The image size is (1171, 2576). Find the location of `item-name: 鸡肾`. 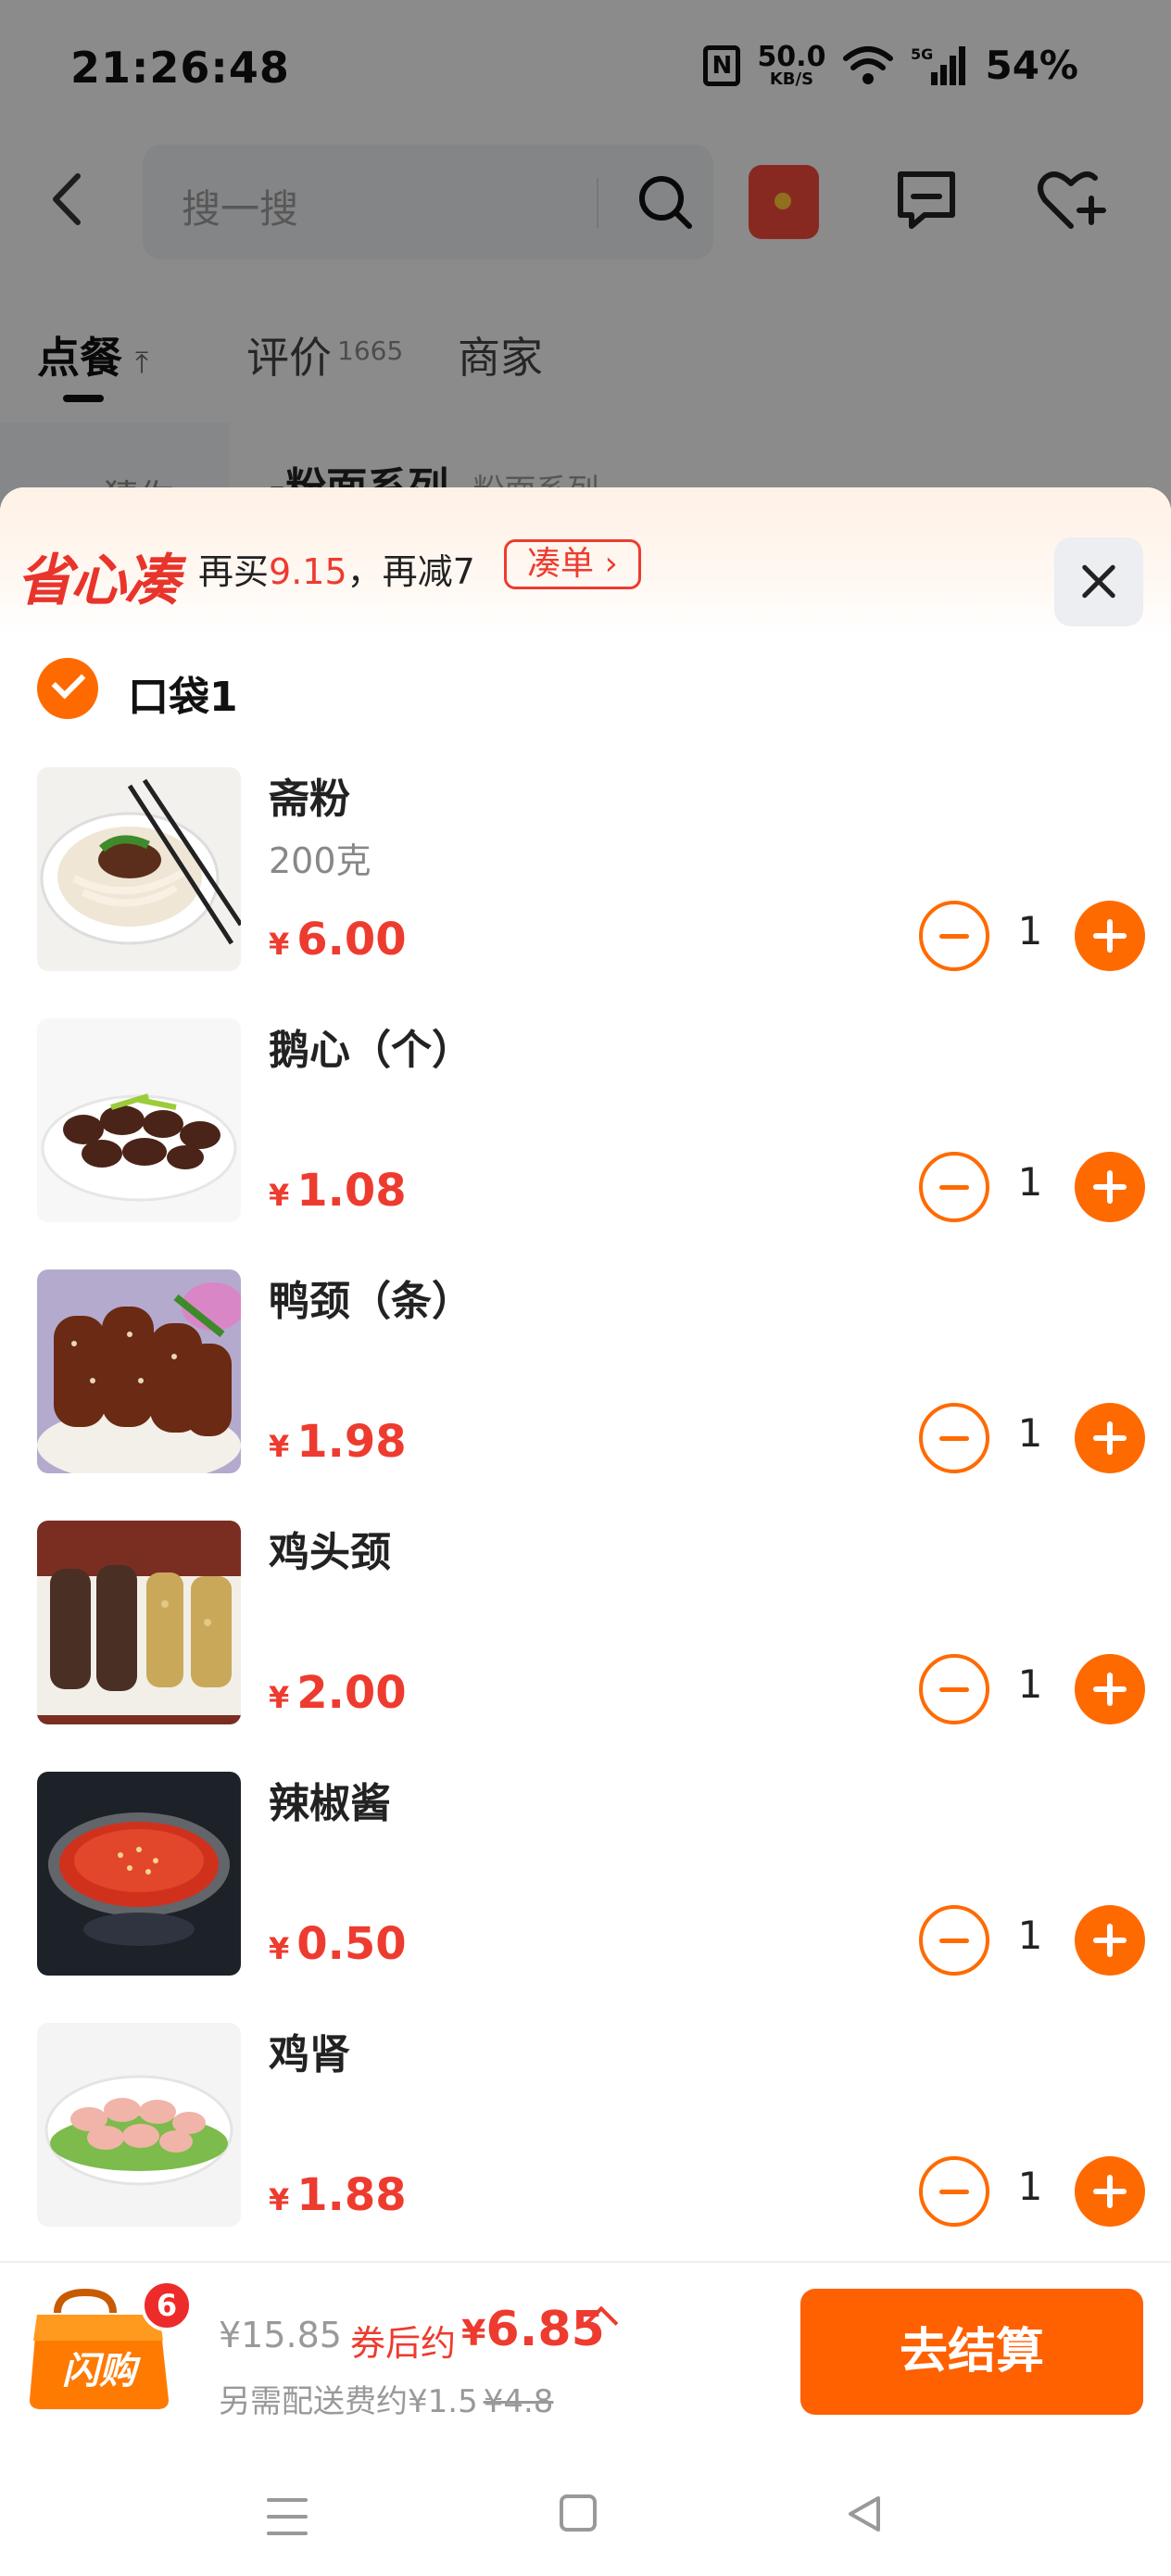

item-name: 鸡肾 is located at coordinates (309, 2054).